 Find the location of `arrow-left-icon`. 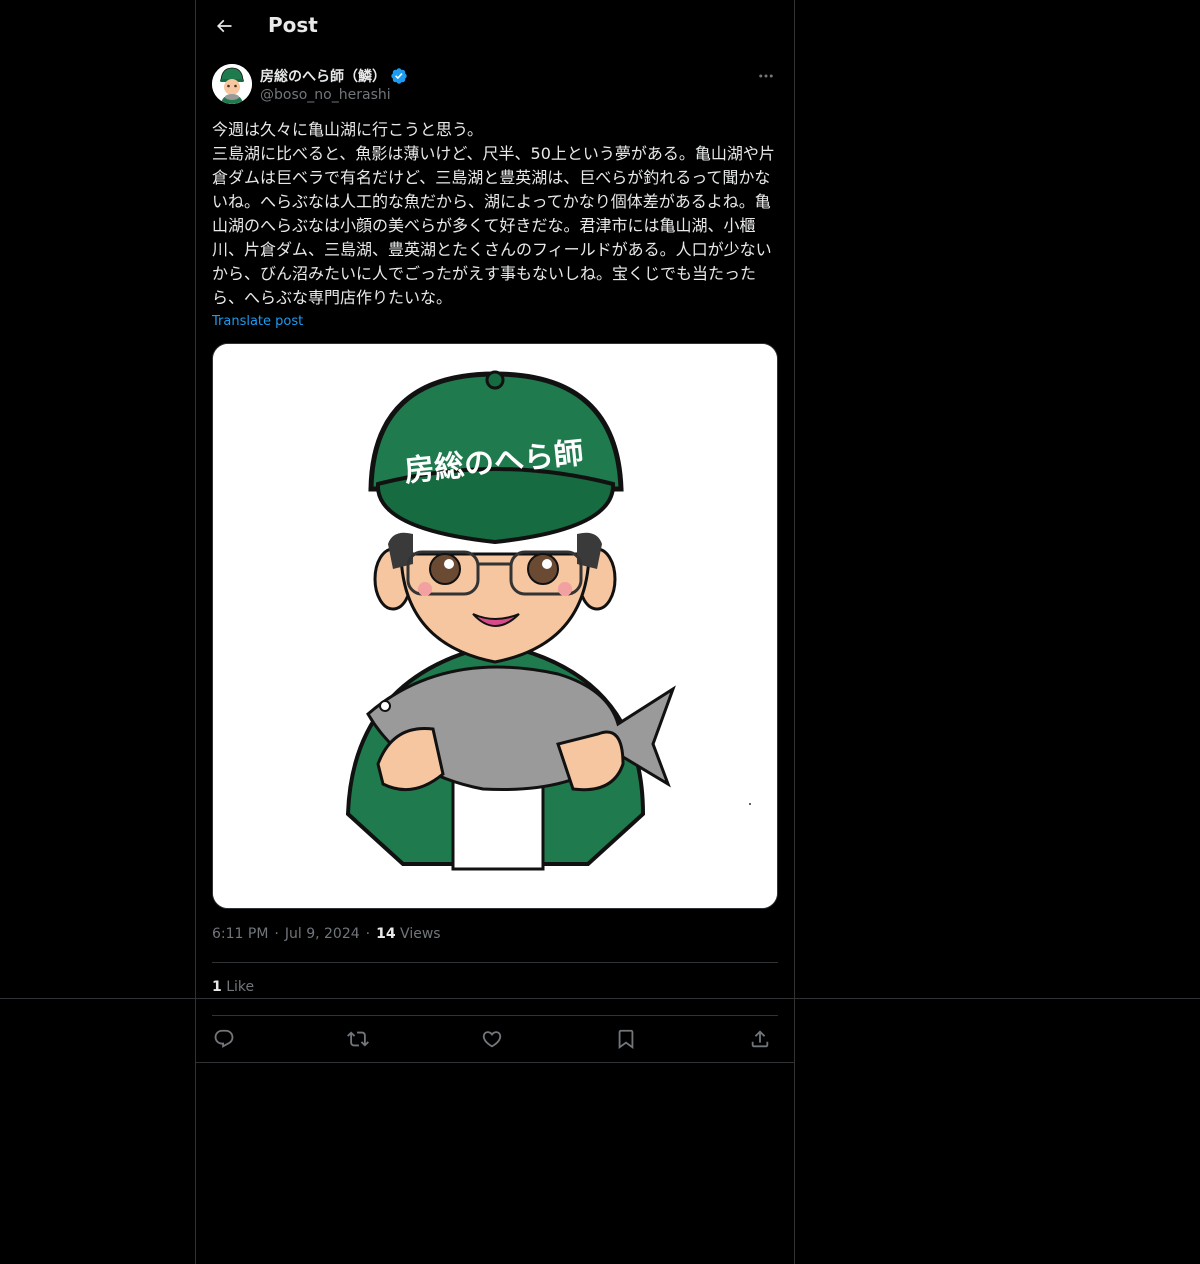

arrow-left-icon is located at coordinates (224, 26).